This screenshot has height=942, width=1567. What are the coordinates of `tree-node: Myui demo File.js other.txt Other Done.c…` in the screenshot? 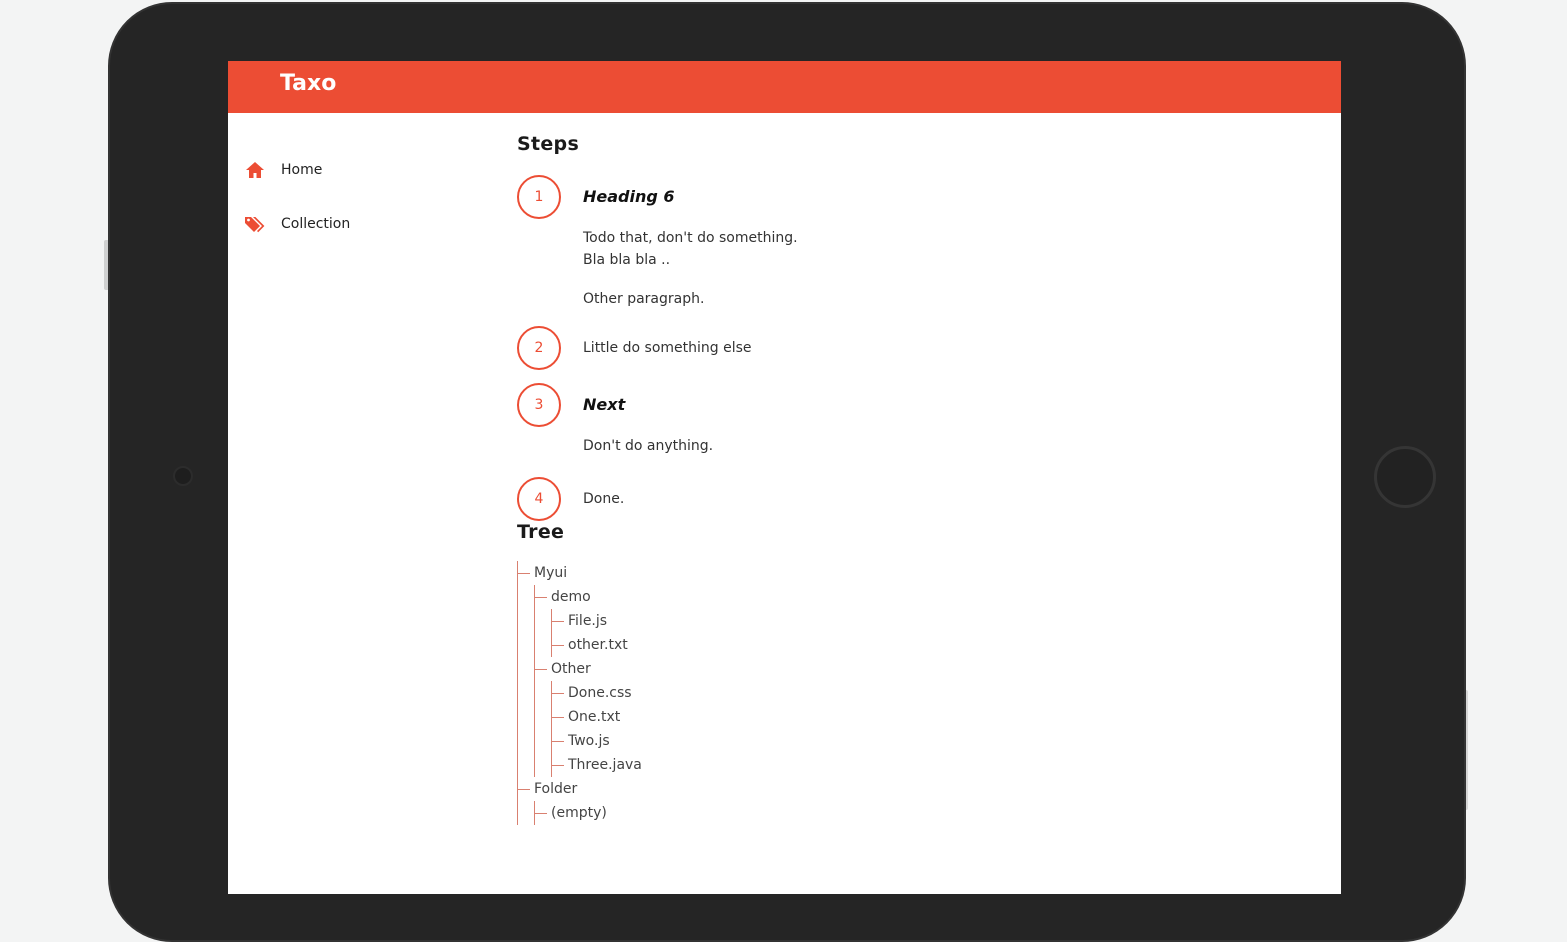 It's located at (917, 669).